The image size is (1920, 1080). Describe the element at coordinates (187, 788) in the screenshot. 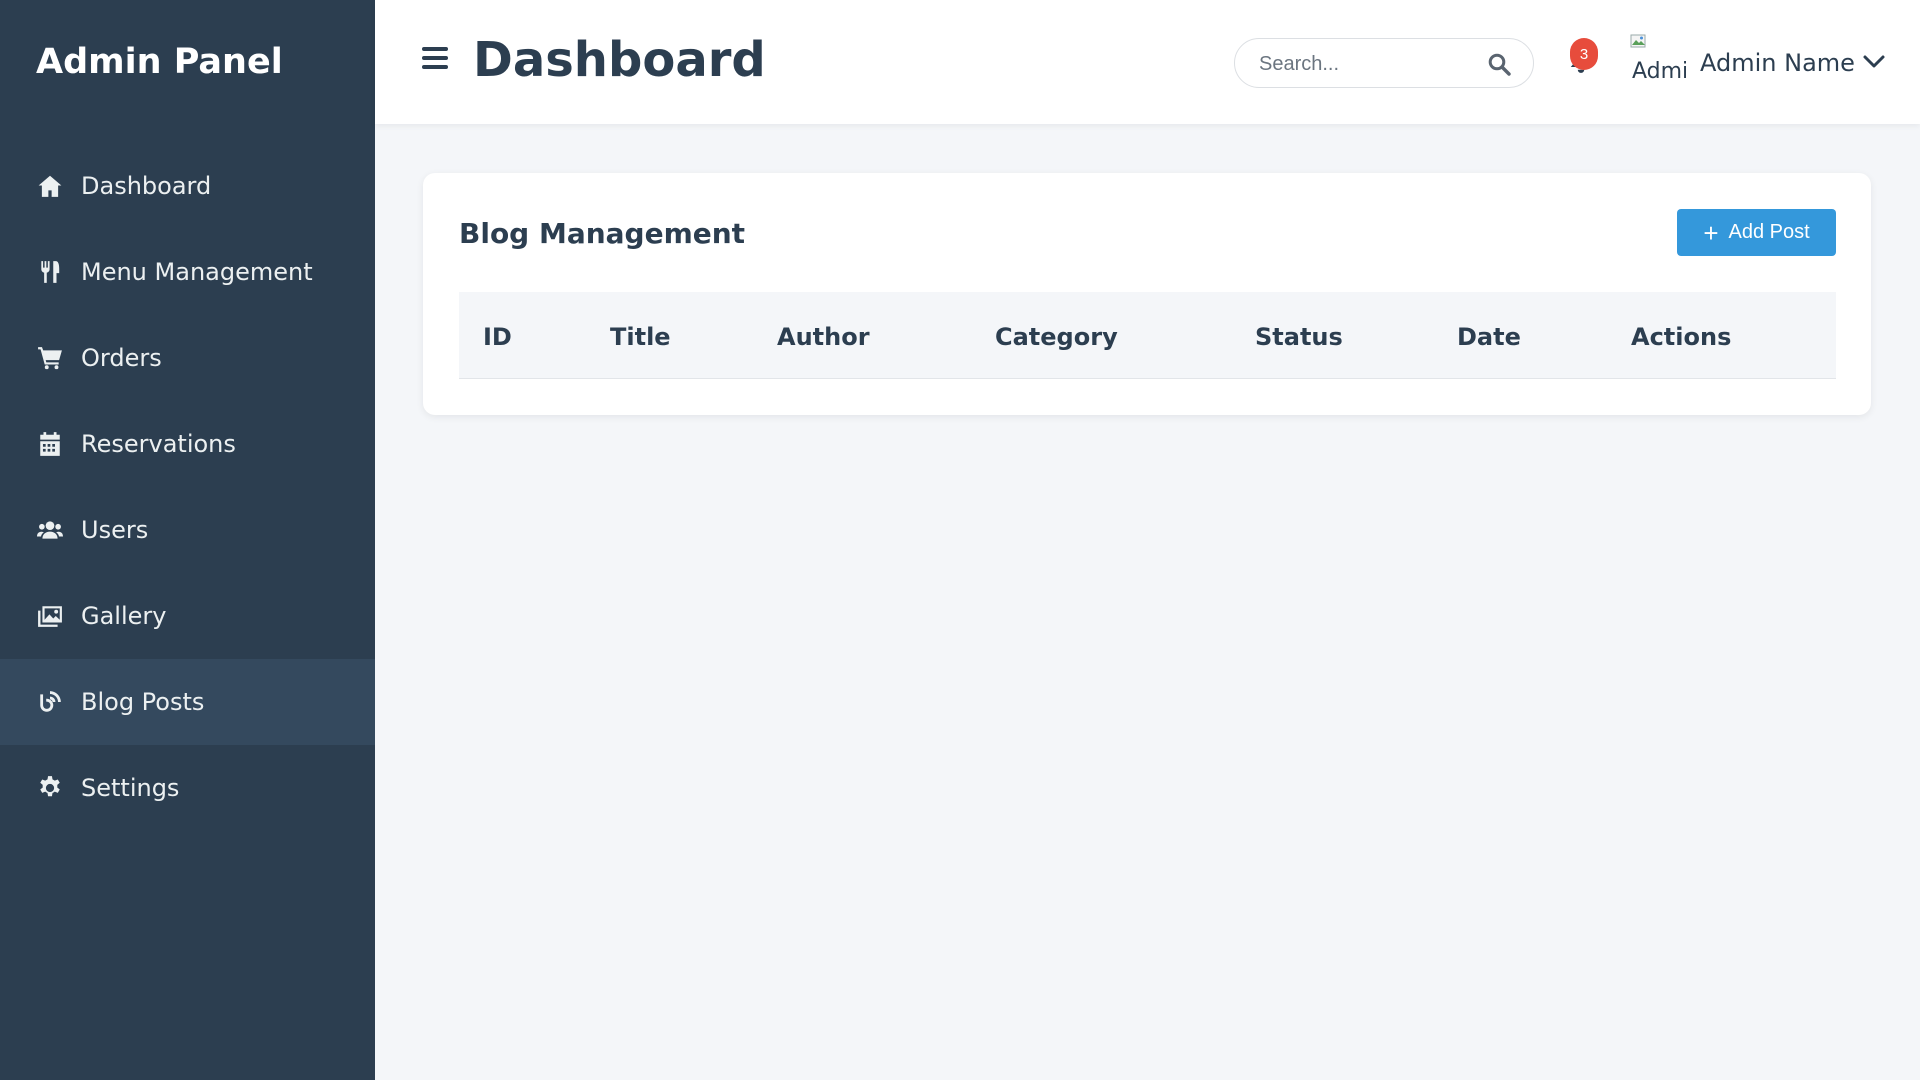

I see `sidebar-item-settings: Settings` at that location.